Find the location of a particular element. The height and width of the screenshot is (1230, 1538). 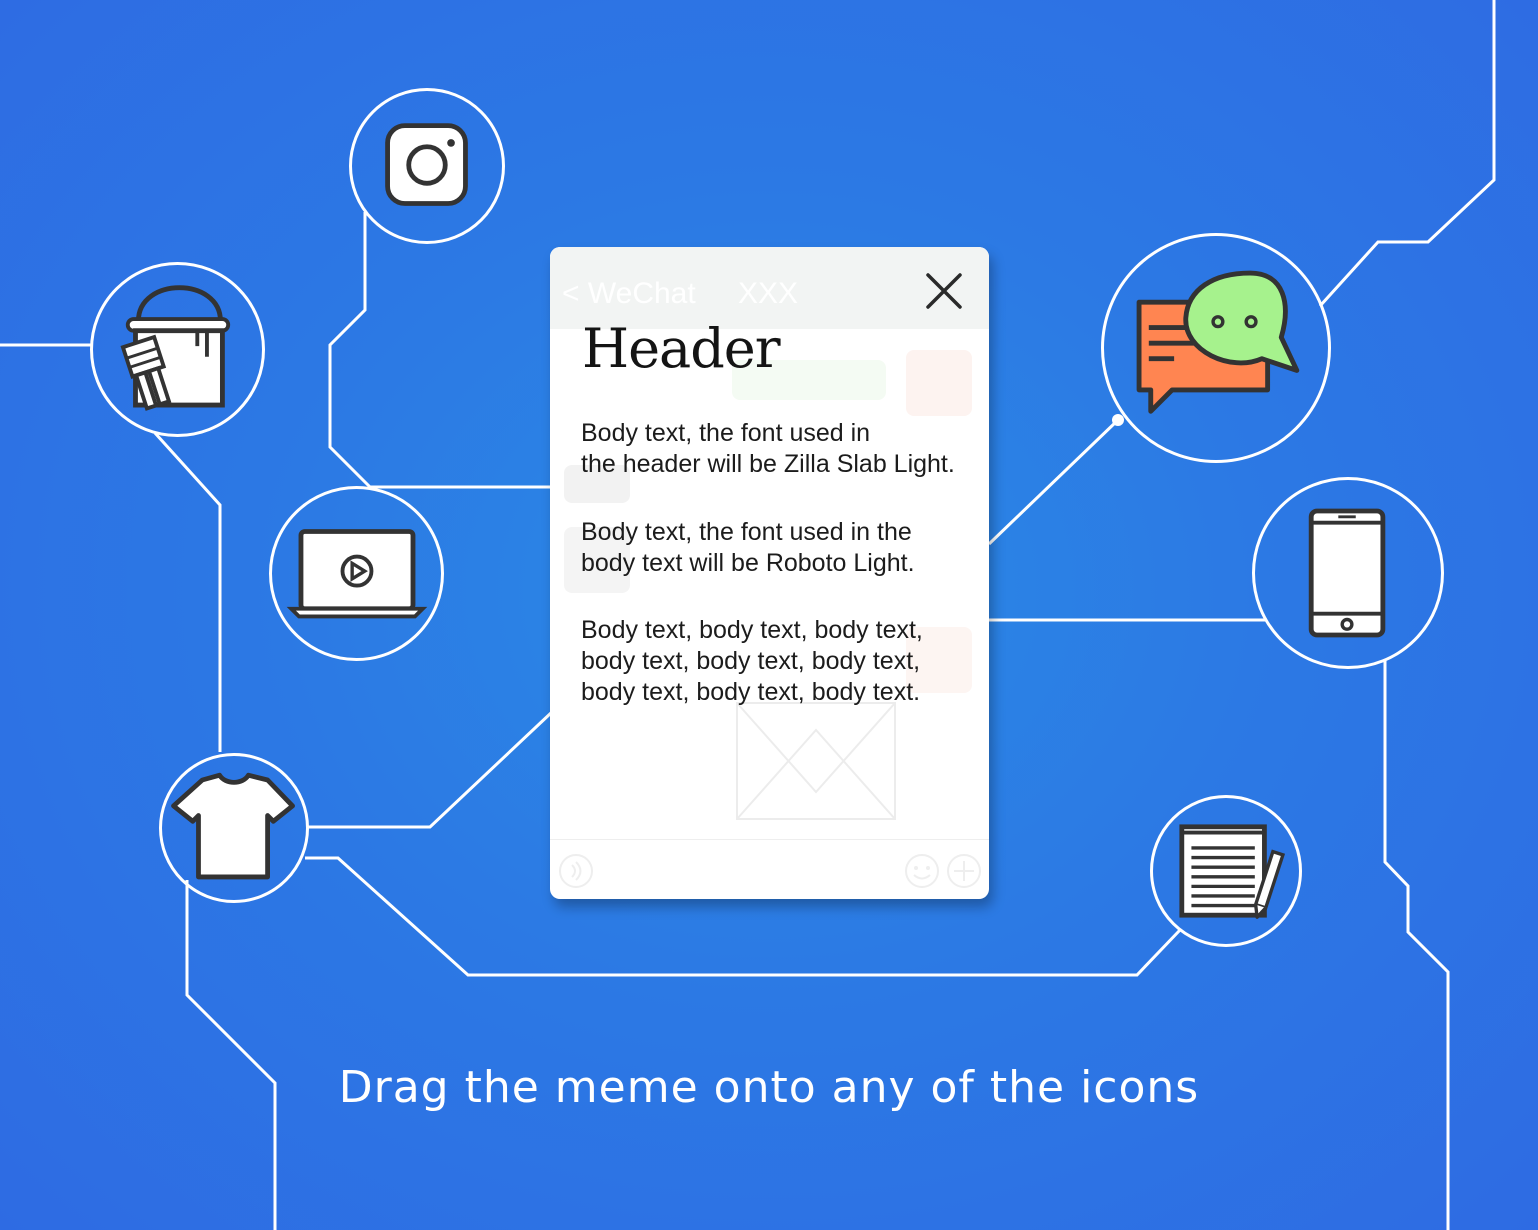

smartphone-button is located at coordinates (1348, 573).